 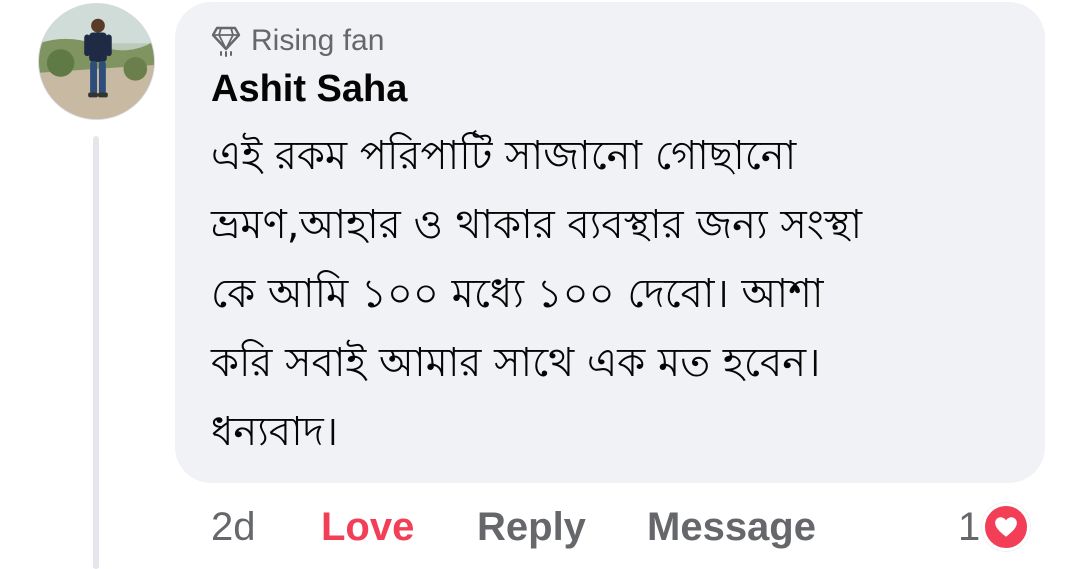 What do you see at coordinates (266, 527) in the screenshot?
I see `comment-timestamp: 2d` at bounding box center [266, 527].